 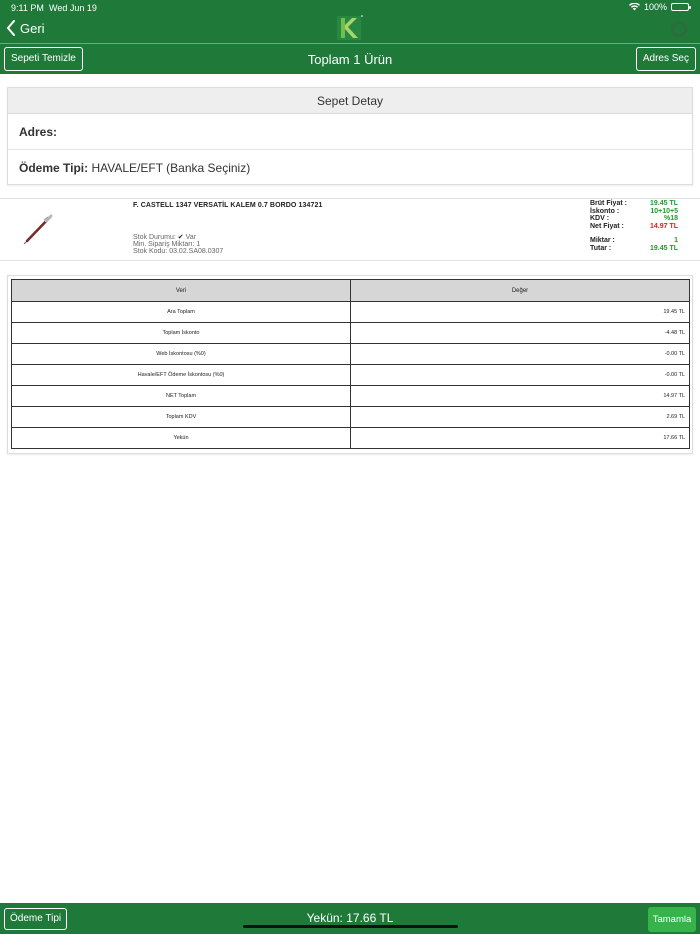 I want to click on row-label: NET Toplam, so click(x=181, y=396).